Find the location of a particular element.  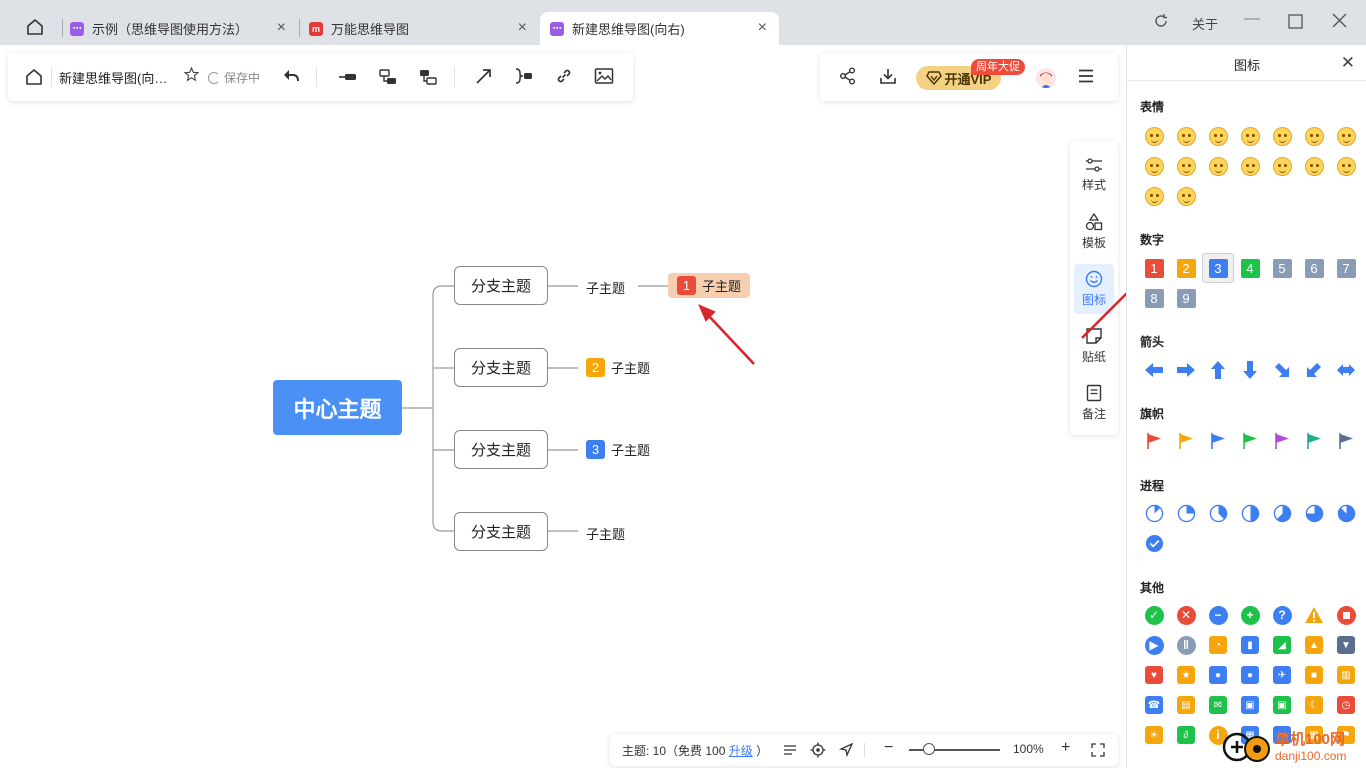

arrow-right-icon is located at coordinates (1186, 370).